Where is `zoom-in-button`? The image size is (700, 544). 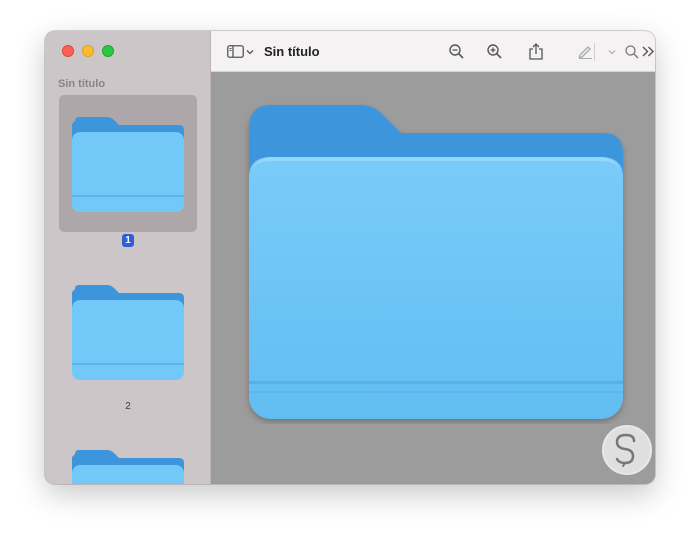
zoom-in-button is located at coordinates (494, 51).